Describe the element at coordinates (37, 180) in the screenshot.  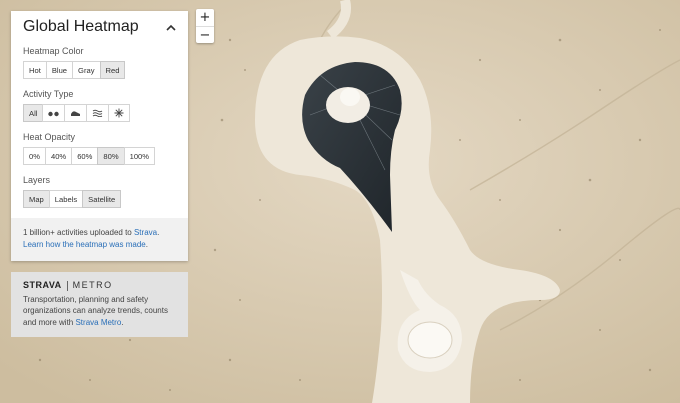
I see `layers-label: Layers` at that location.